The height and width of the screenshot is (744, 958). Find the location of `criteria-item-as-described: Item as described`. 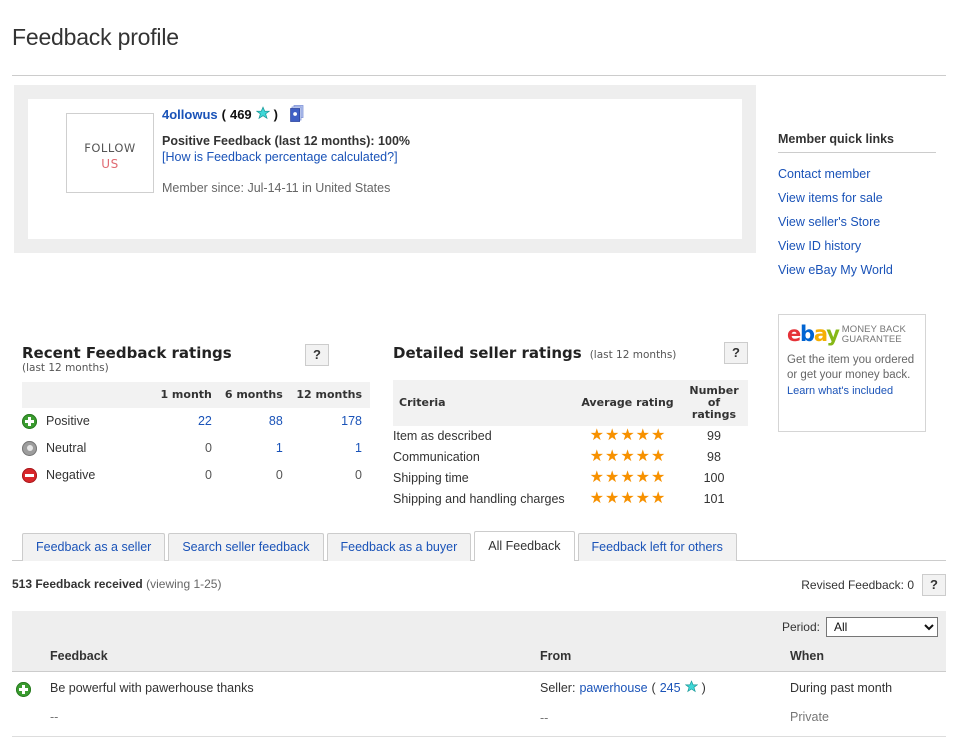

criteria-item-as-described: Item as described is located at coordinates (442, 436).